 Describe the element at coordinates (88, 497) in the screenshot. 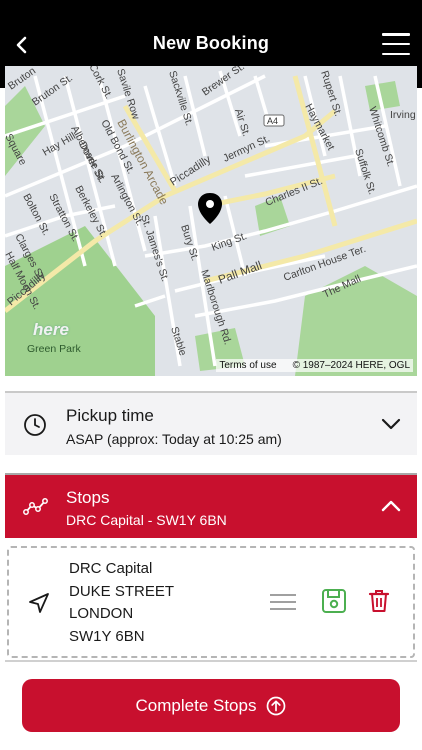

I see `stops-label: Stops` at that location.